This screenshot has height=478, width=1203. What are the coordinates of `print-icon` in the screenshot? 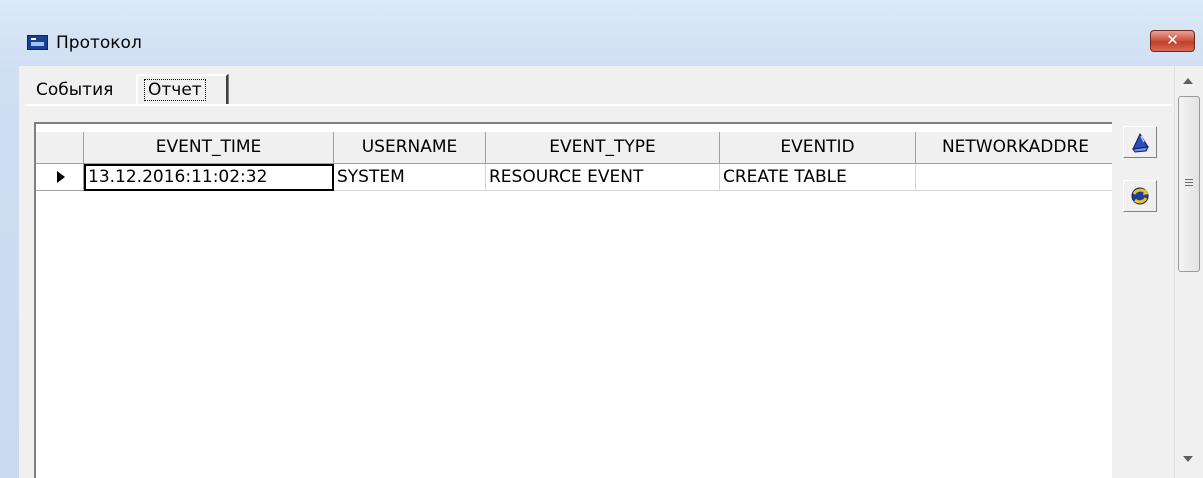 It's located at (1140, 142).